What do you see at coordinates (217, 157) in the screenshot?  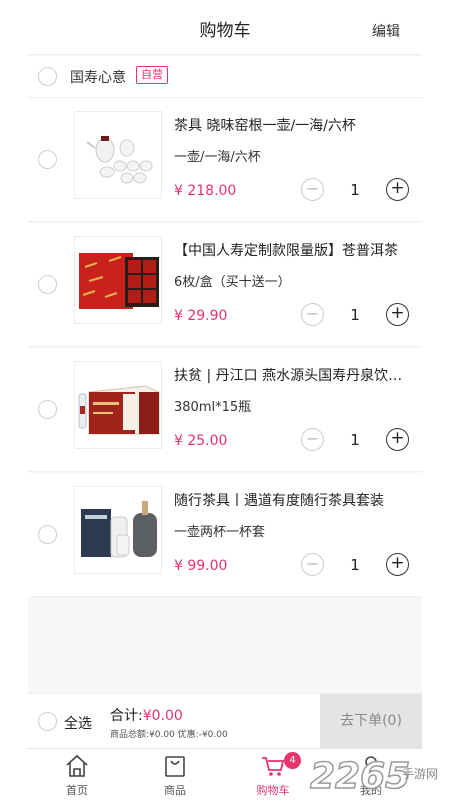 I see `product-spec: 一壶/一海/六杯` at bounding box center [217, 157].